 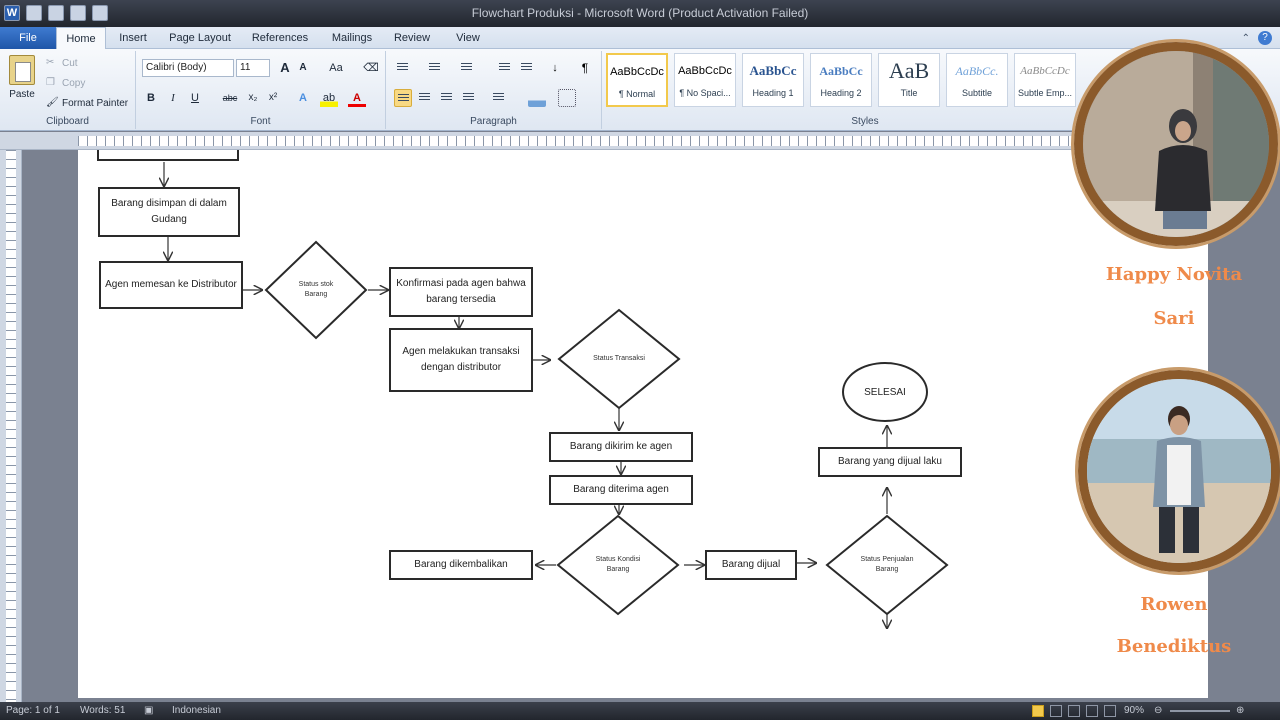 What do you see at coordinates (885, 392) in the screenshot?
I see `end-terminator: SELESAI` at bounding box center [885, 392].